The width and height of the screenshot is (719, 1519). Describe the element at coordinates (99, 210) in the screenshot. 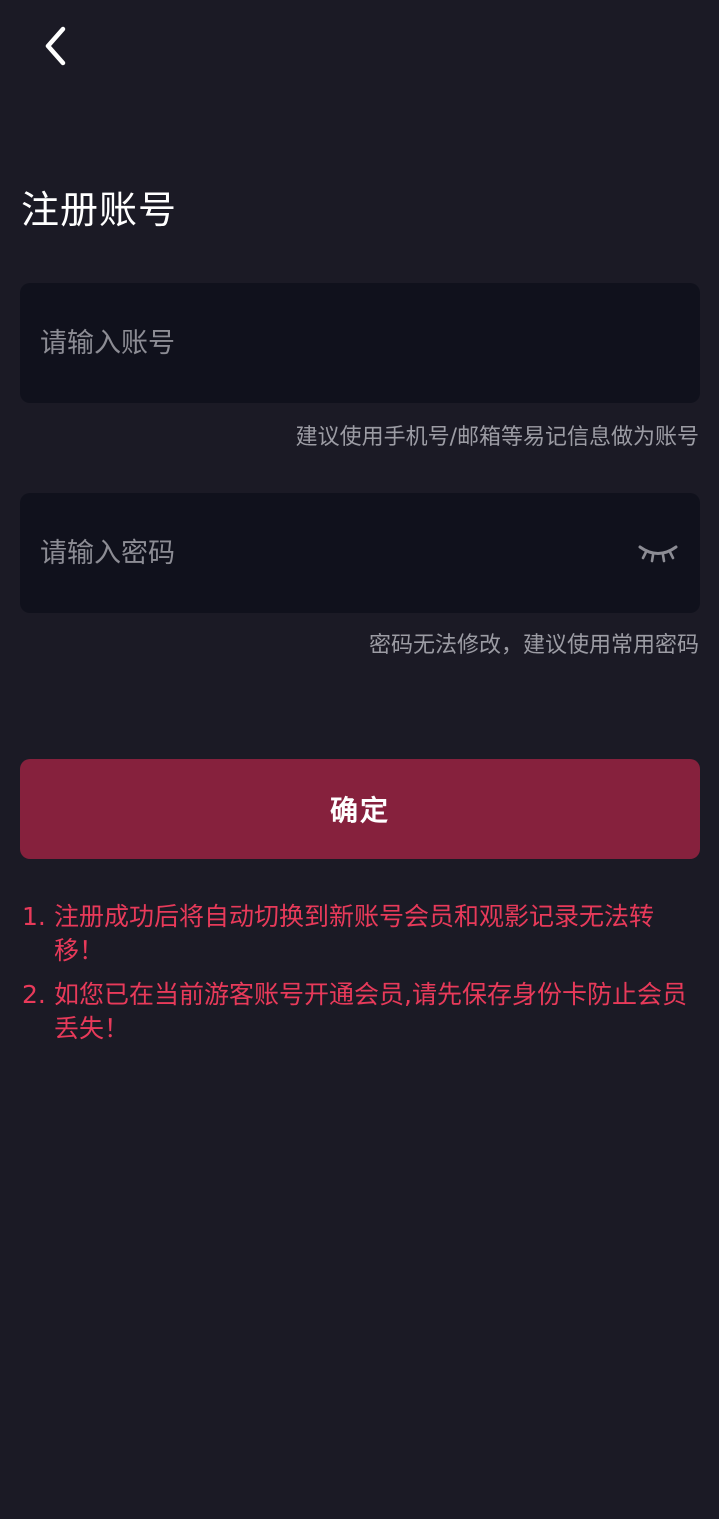

I see `page-title: 注册账号` at that location.